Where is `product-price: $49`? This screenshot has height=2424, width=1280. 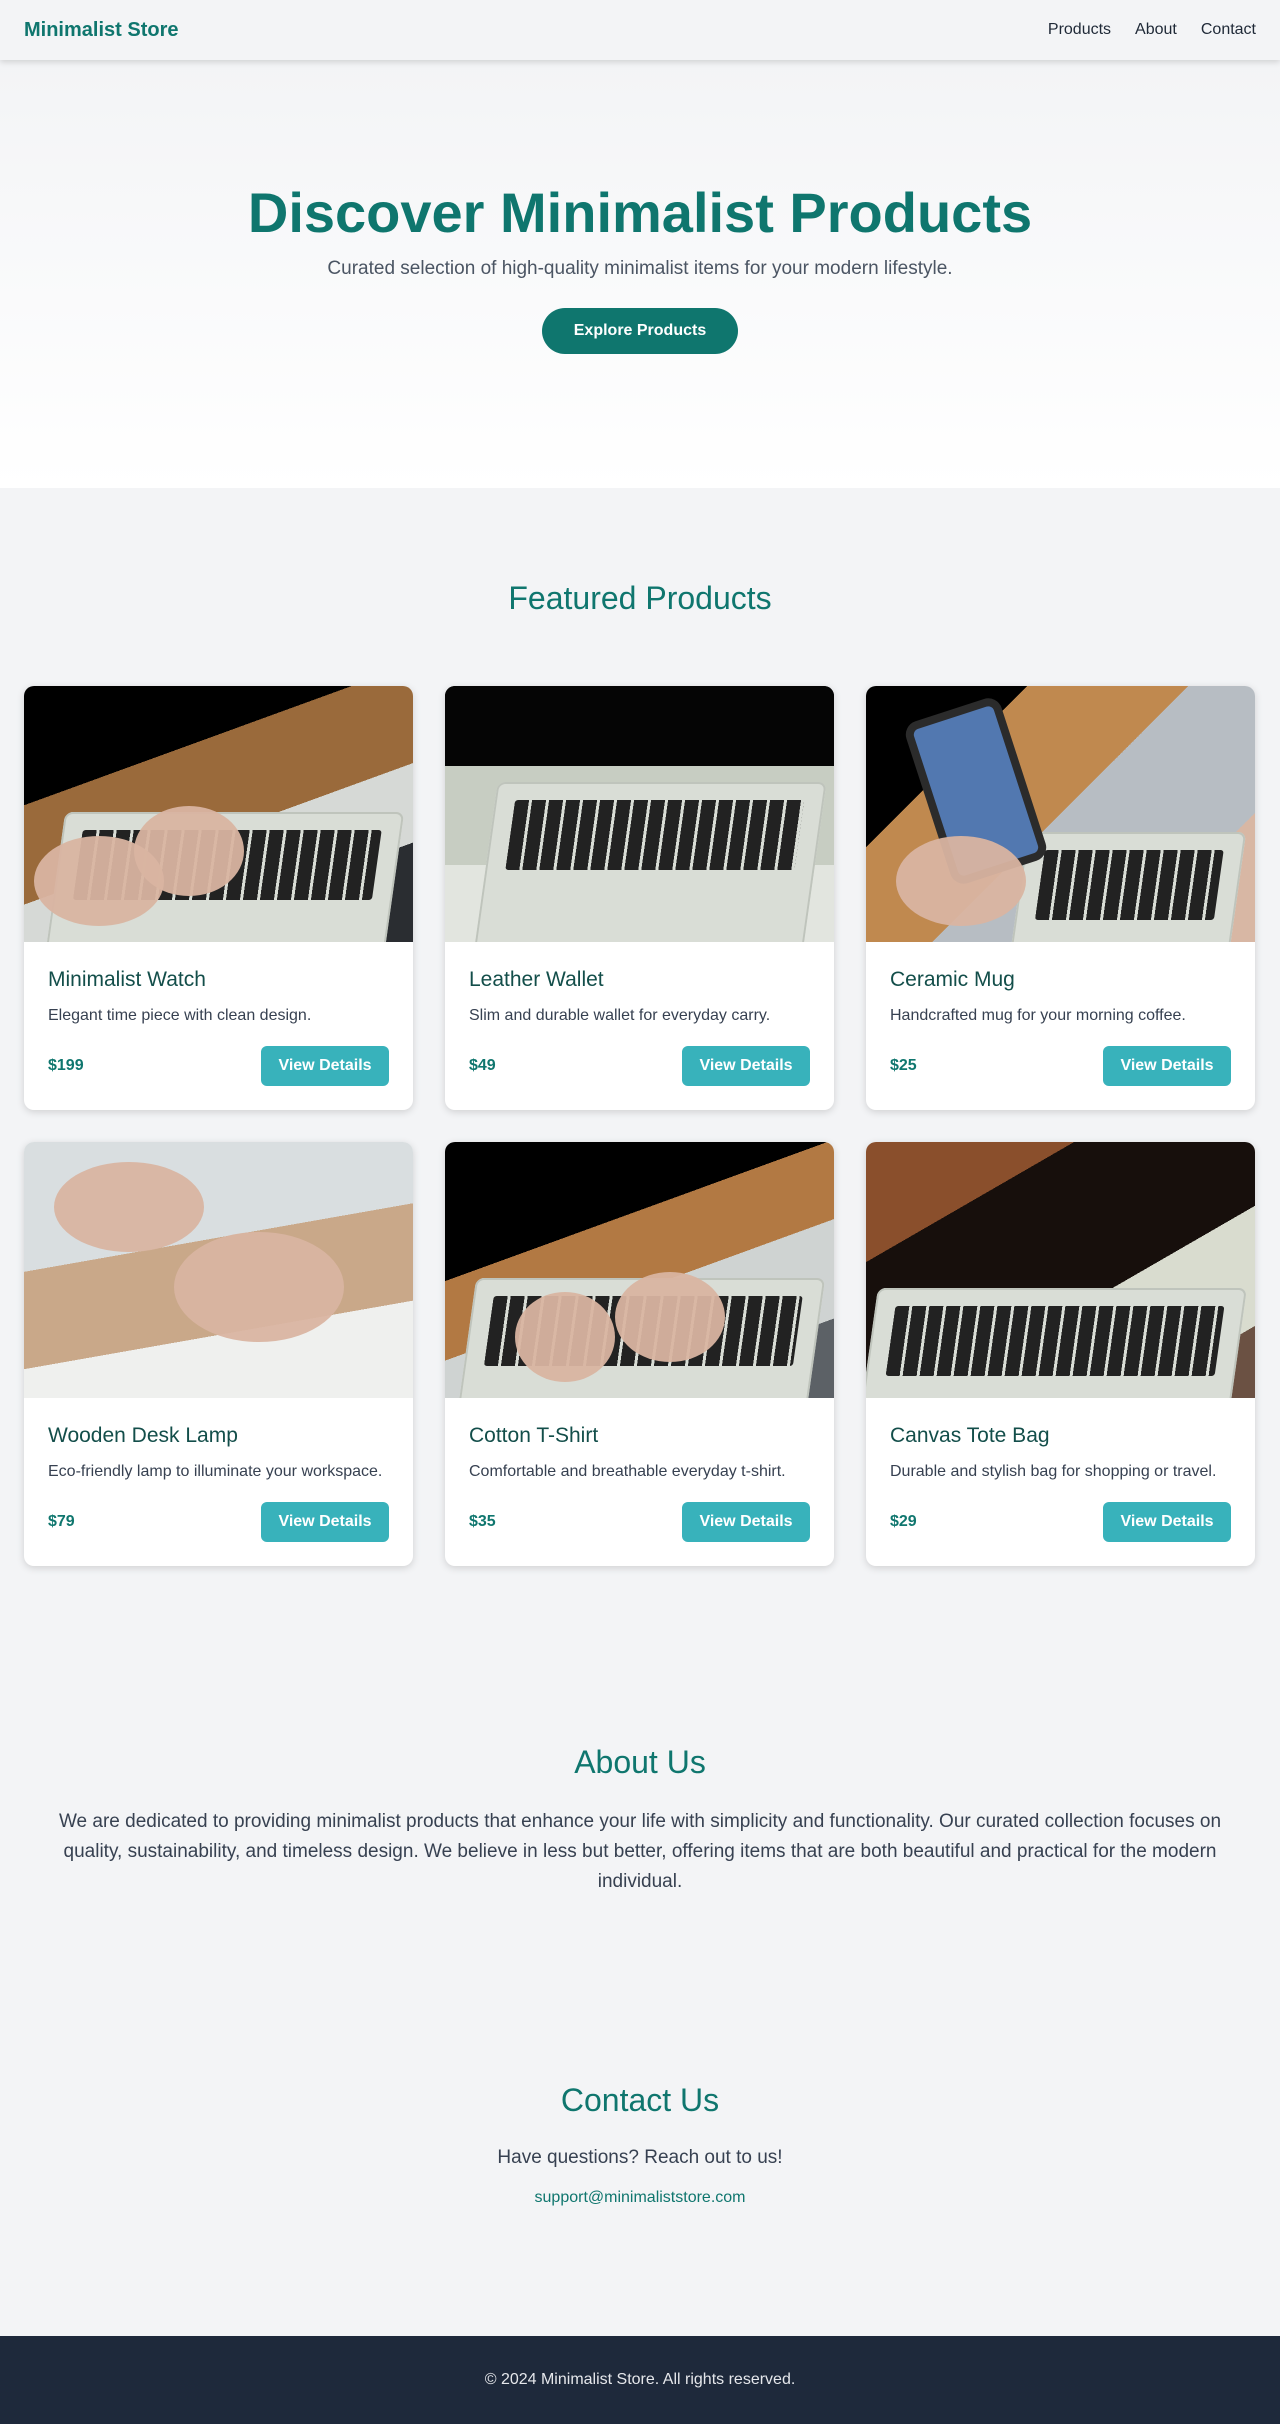
product-price: $49 is located at coordinates (482, 1065).